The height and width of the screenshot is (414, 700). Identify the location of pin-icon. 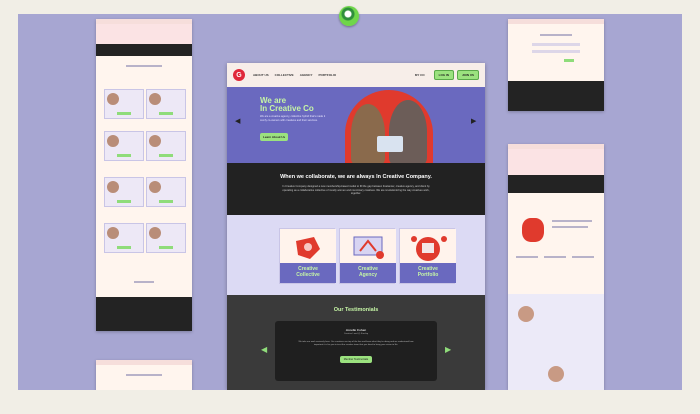
(349, 16).